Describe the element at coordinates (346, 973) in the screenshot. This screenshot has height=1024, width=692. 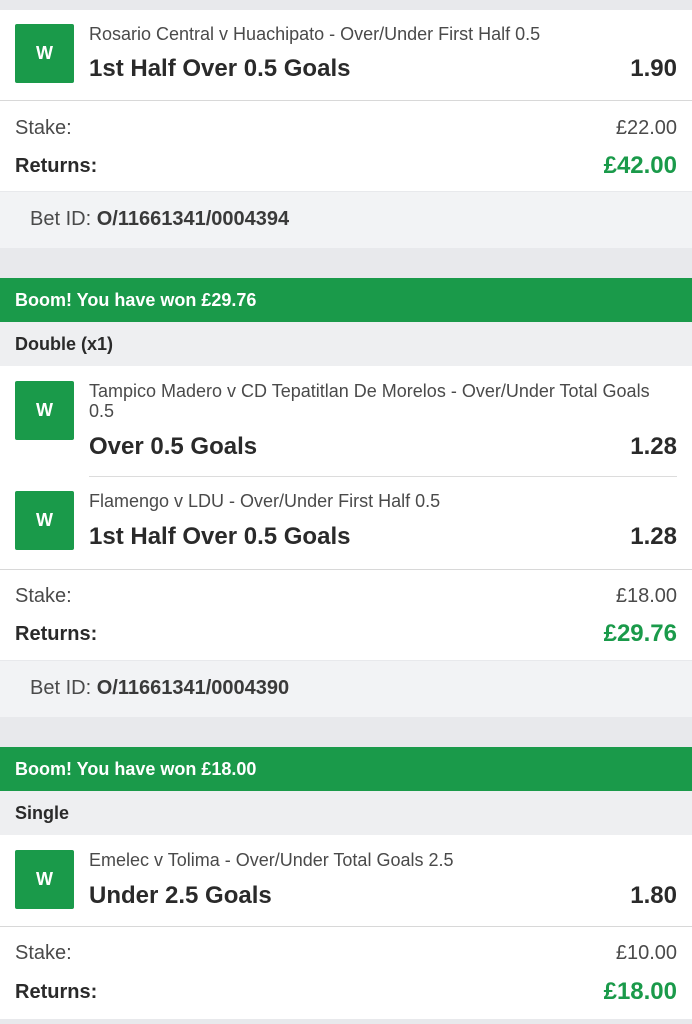
I see `bet-card-3-totals: Stake: £10.00 Returns: £18.00` at that location.